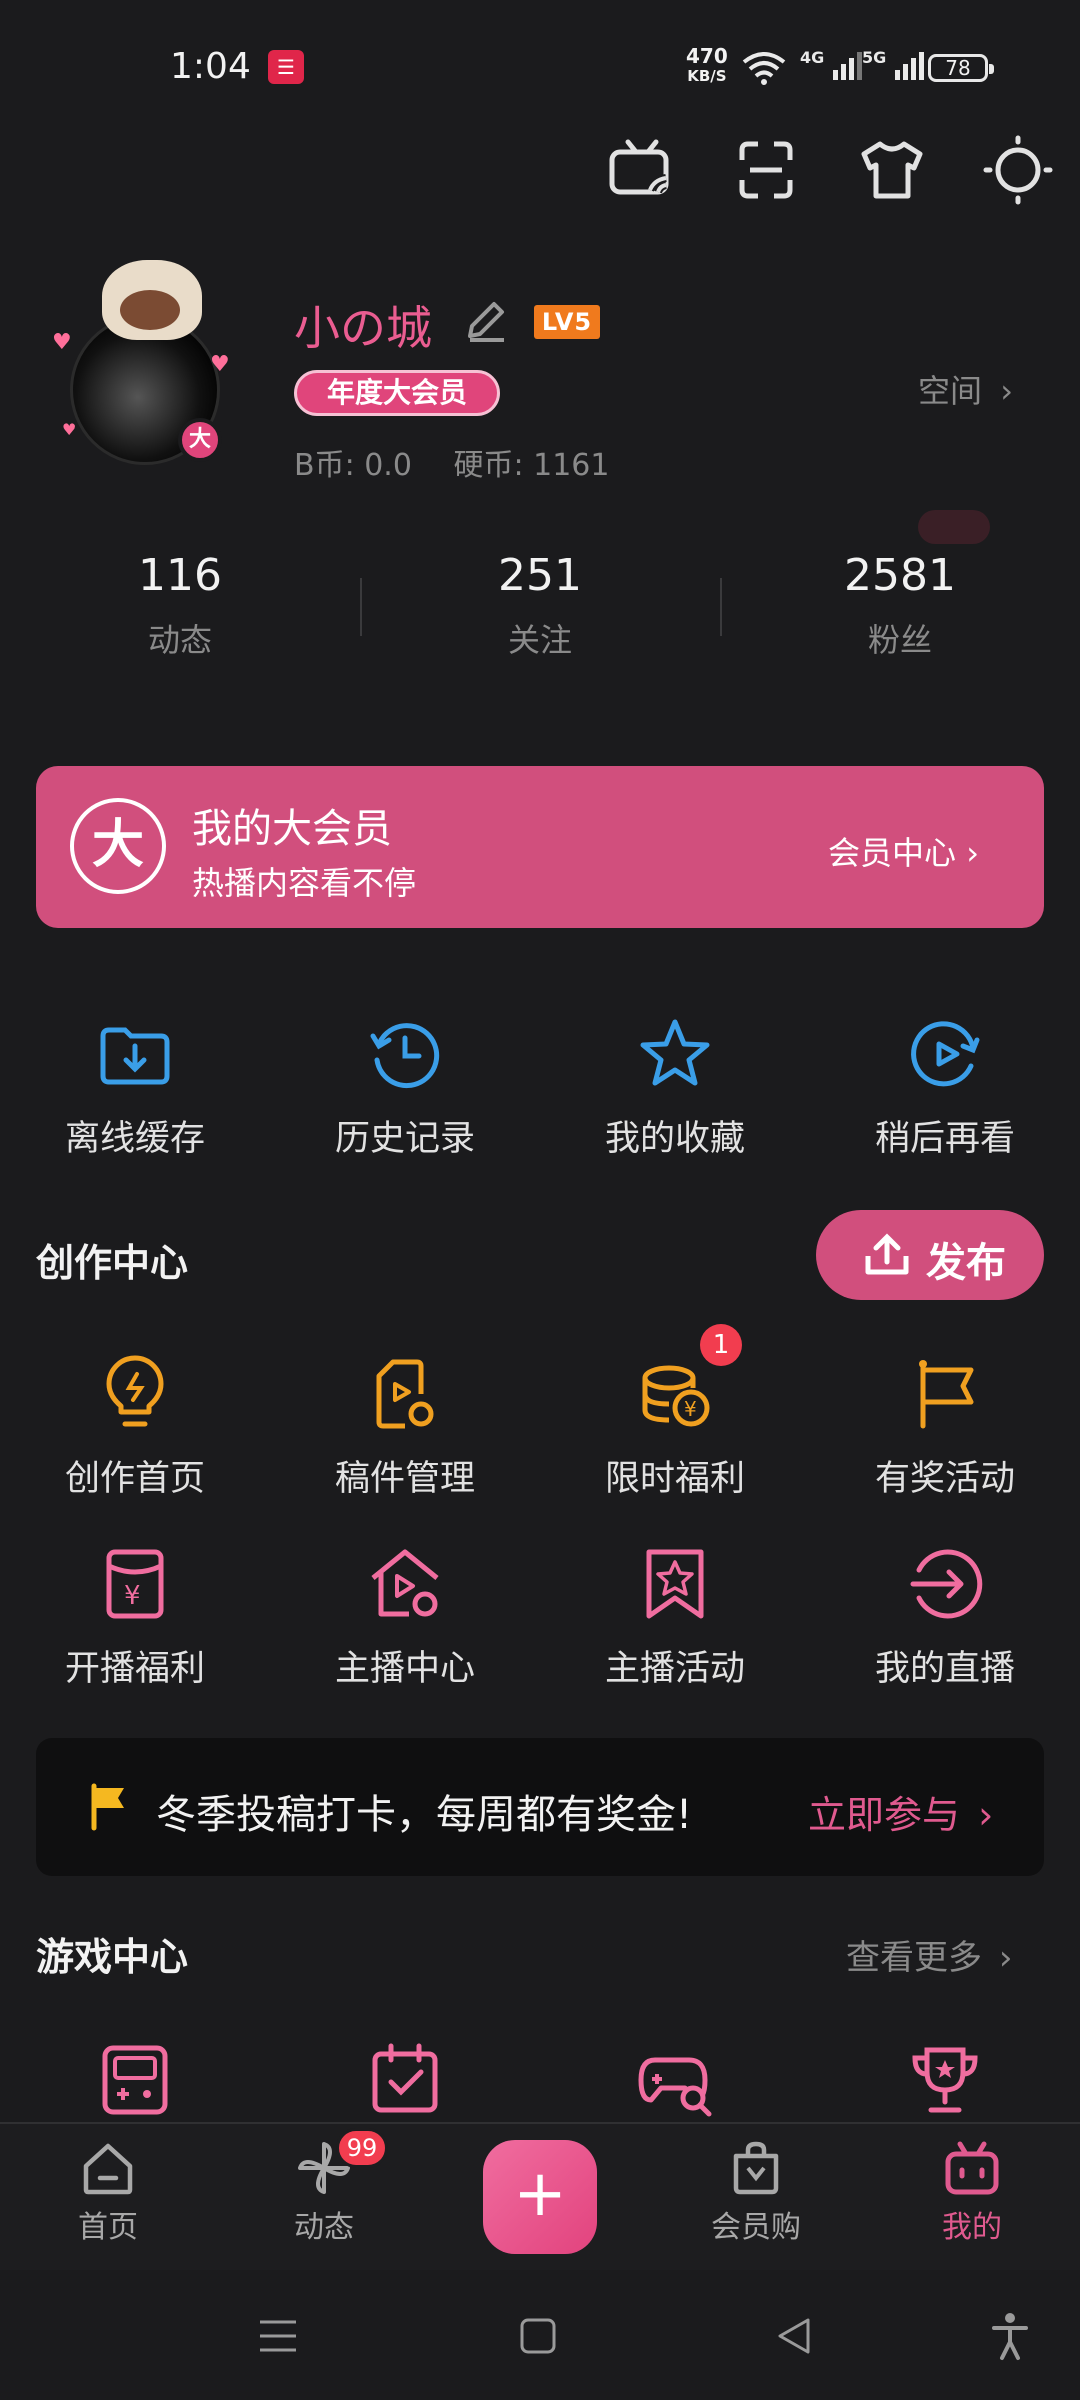 The width and height of the screenshot is (1080, 2400). What do you see at coordinates (362, 2148) in the screenshot?
I see `nav-dynamics-badge: 99` at bounding box center [362, 2148].